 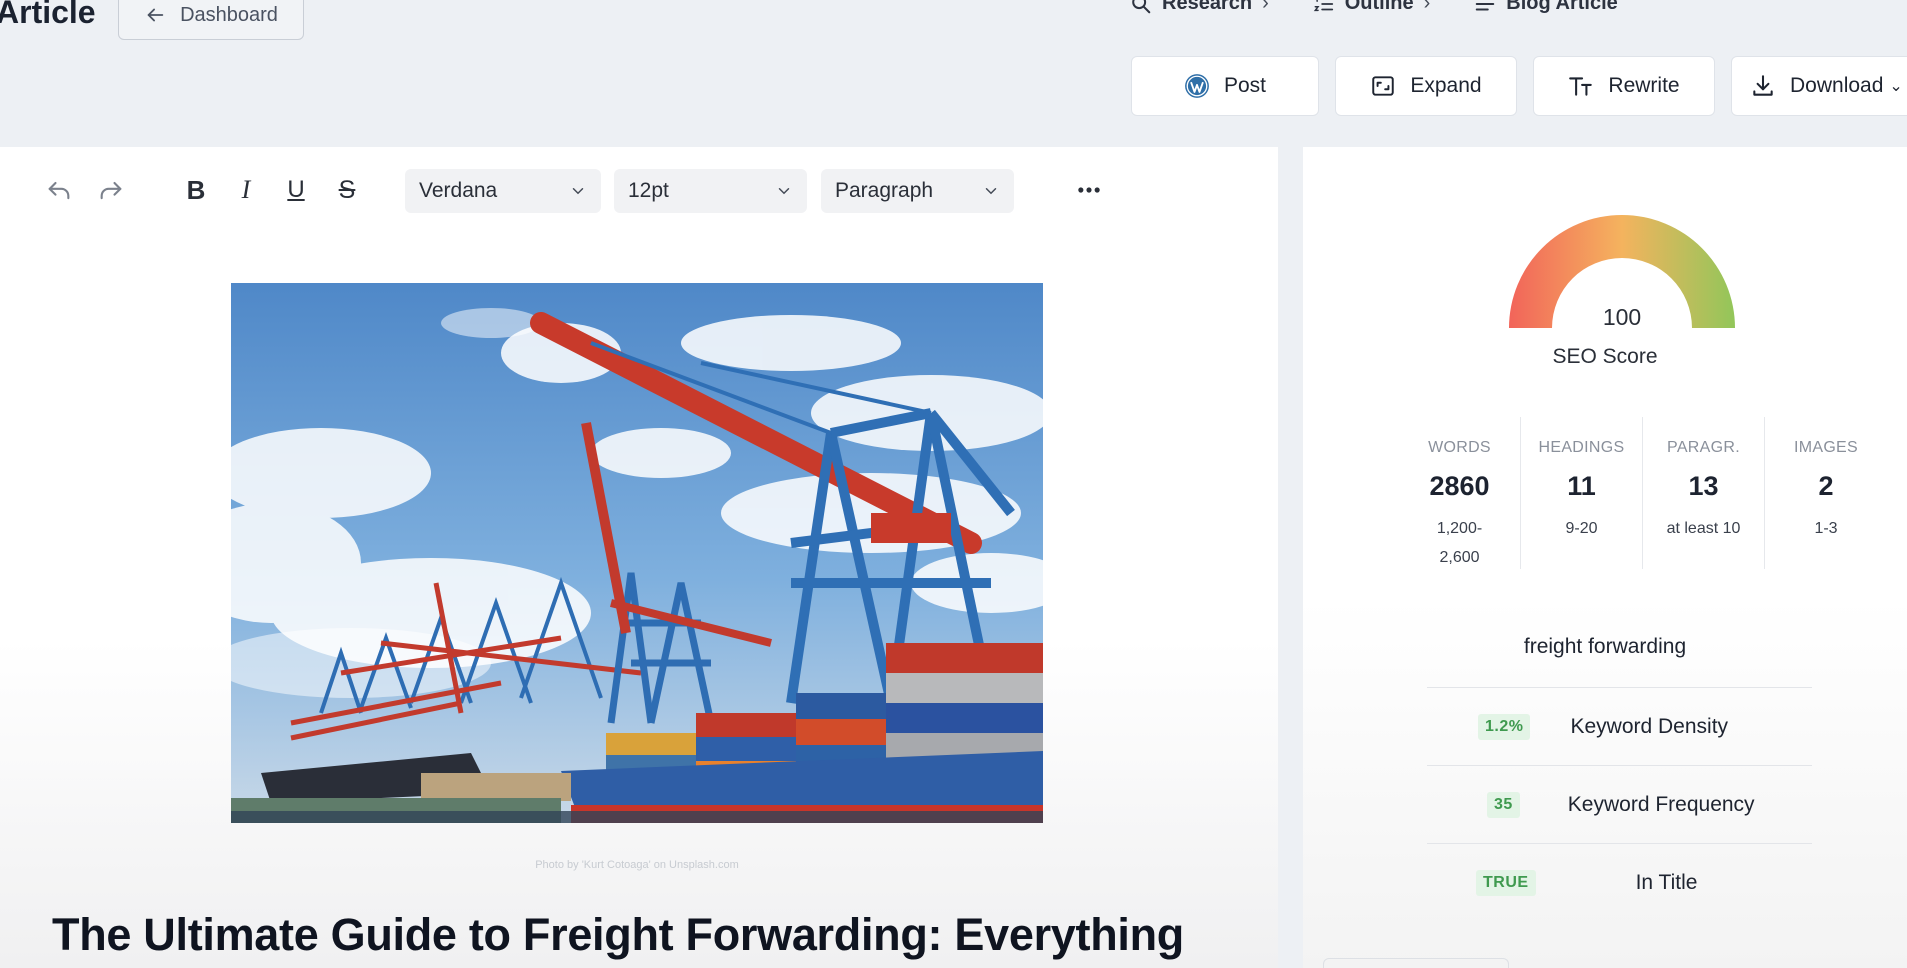 What do you see at coordinates (59, 190) in the screenshot?
I see `undo-icon` at bounding box center [59, 190].